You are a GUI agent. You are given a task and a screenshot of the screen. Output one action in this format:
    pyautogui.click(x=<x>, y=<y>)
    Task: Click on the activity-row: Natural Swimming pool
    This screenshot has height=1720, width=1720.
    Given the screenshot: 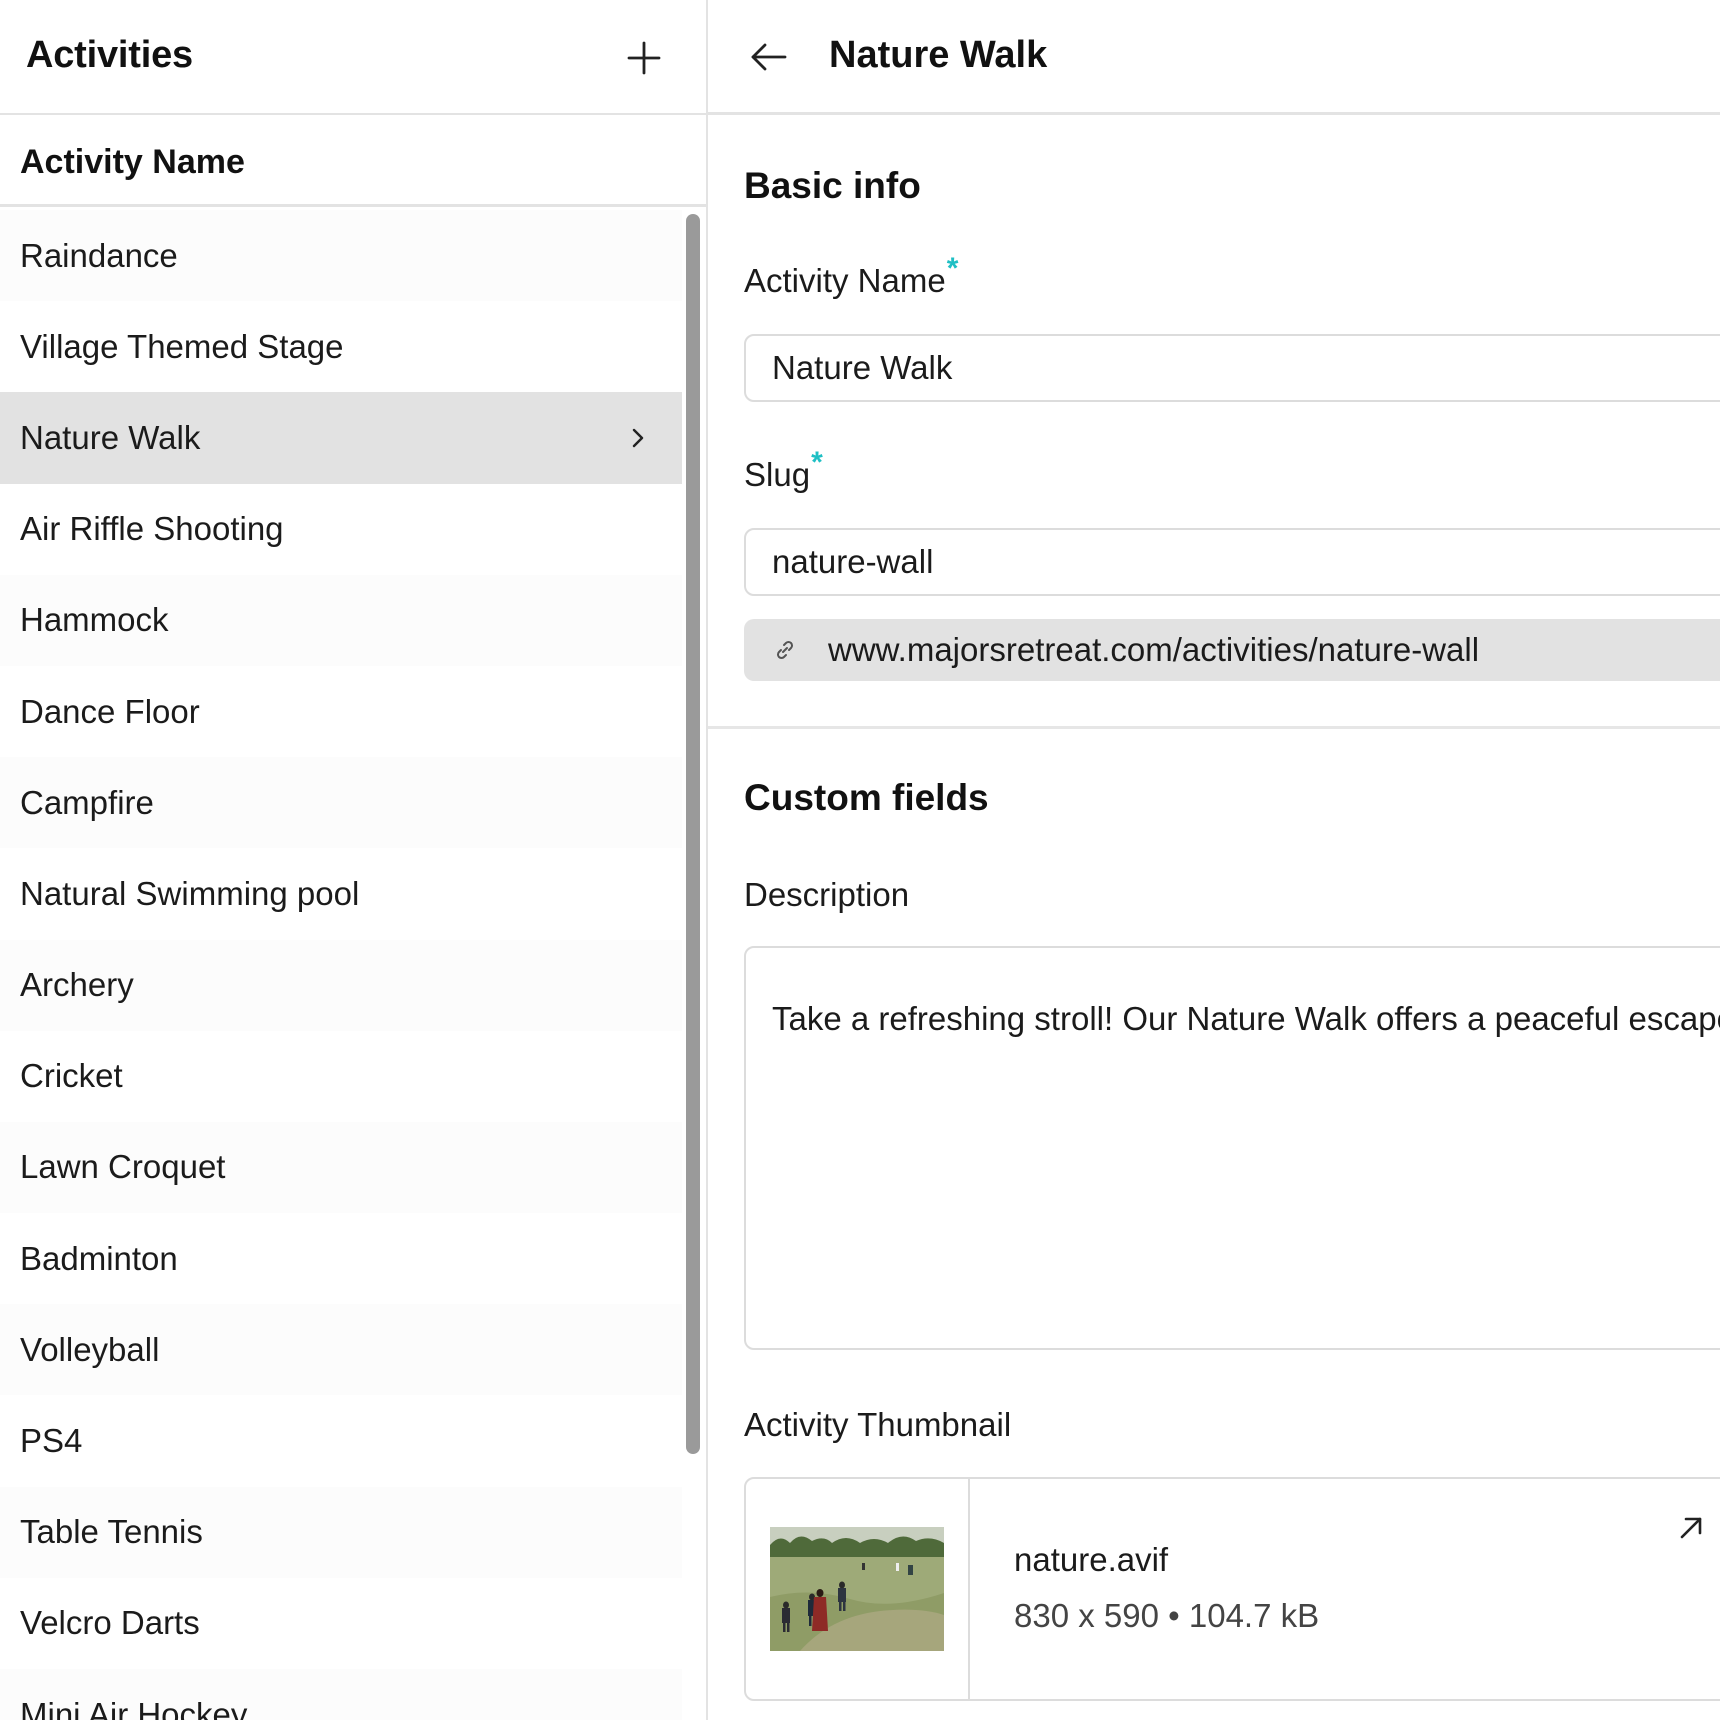 What is the action you would take?
    pyautogui.click(x=341, y=893)
    